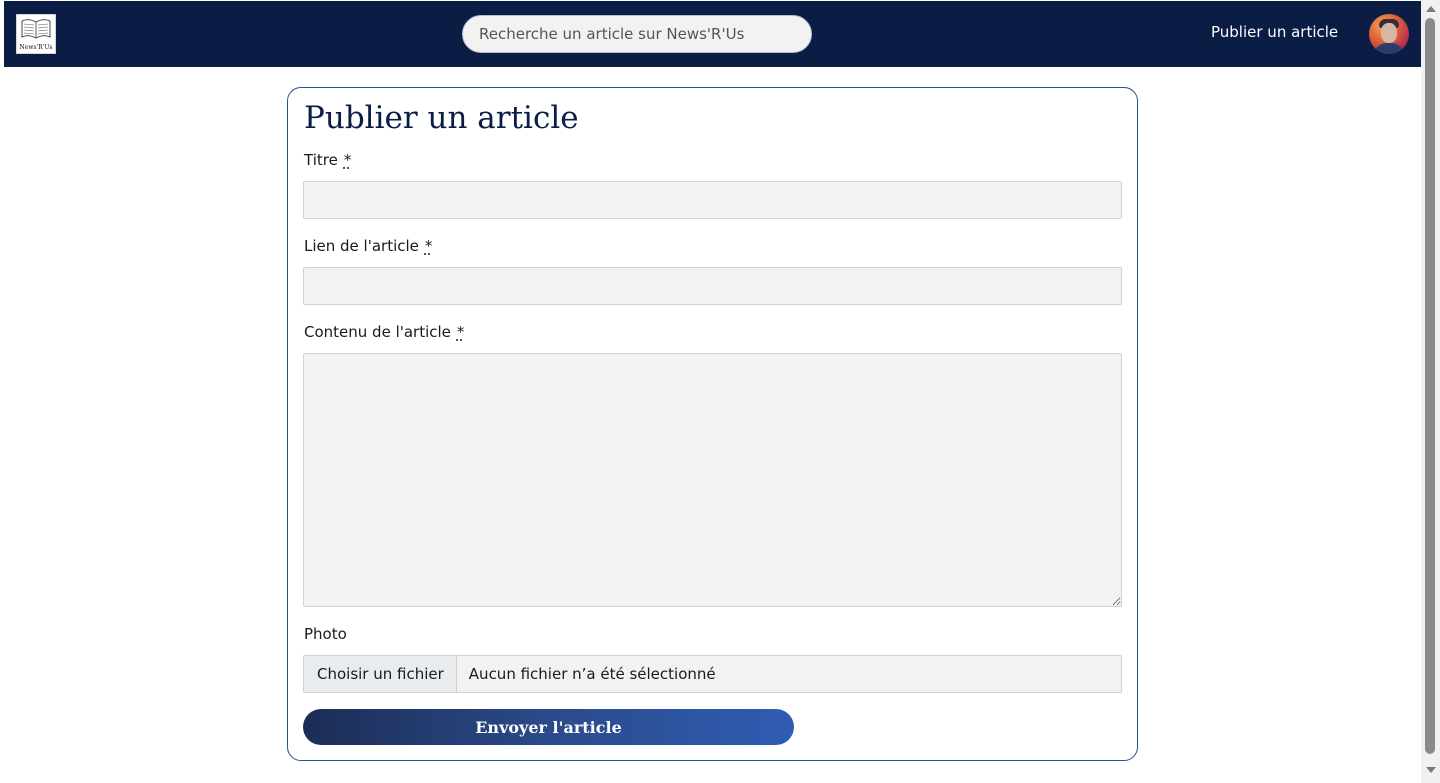 The image size is (1440, 783). Describe the element at coordinates (1430, 386) in the screenshot. I see `scrollbar-thumb` at that location.